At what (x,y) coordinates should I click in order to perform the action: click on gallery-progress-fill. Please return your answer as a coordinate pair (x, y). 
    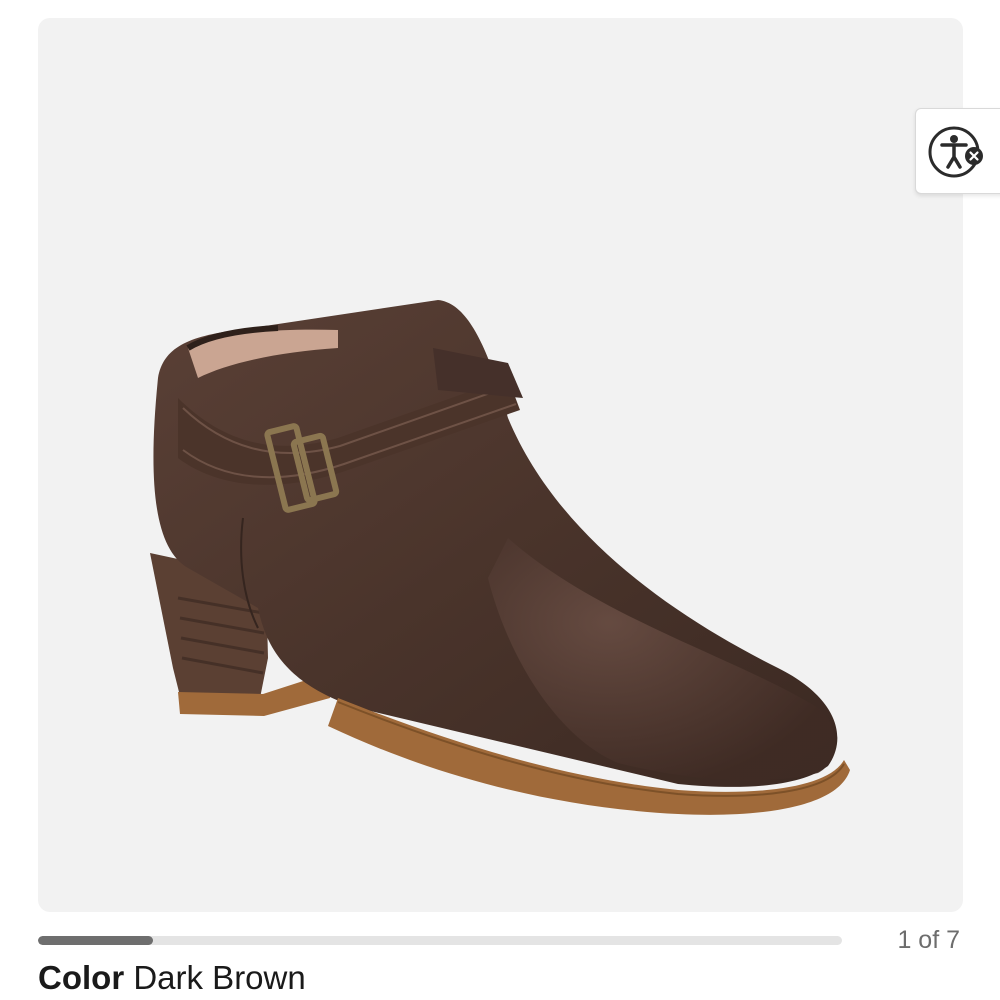
    Looking at the image, I should click on (95, 940).